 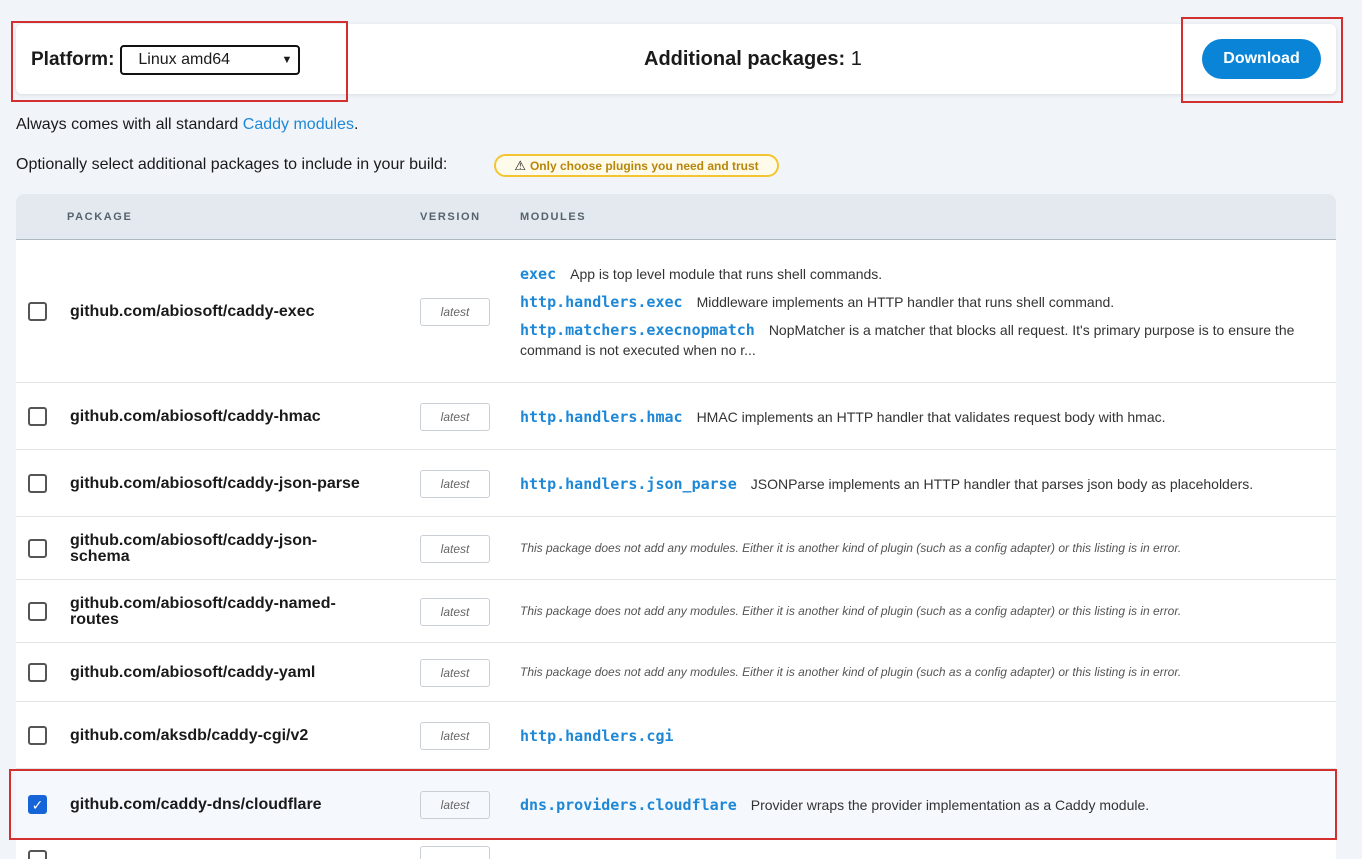 What do you see at coordinates (676, 217) in the screenshot?
I see `table-header: PACKAGE VERSION MODULES` at bounding box center [676, 217].